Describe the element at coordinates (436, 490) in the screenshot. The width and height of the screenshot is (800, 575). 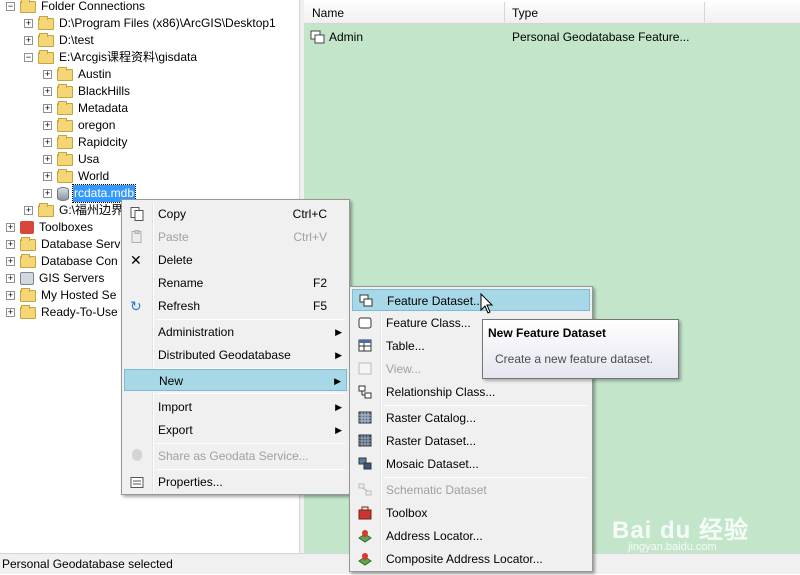
I see `menu-item-label: Schematic Dataset` at that location.